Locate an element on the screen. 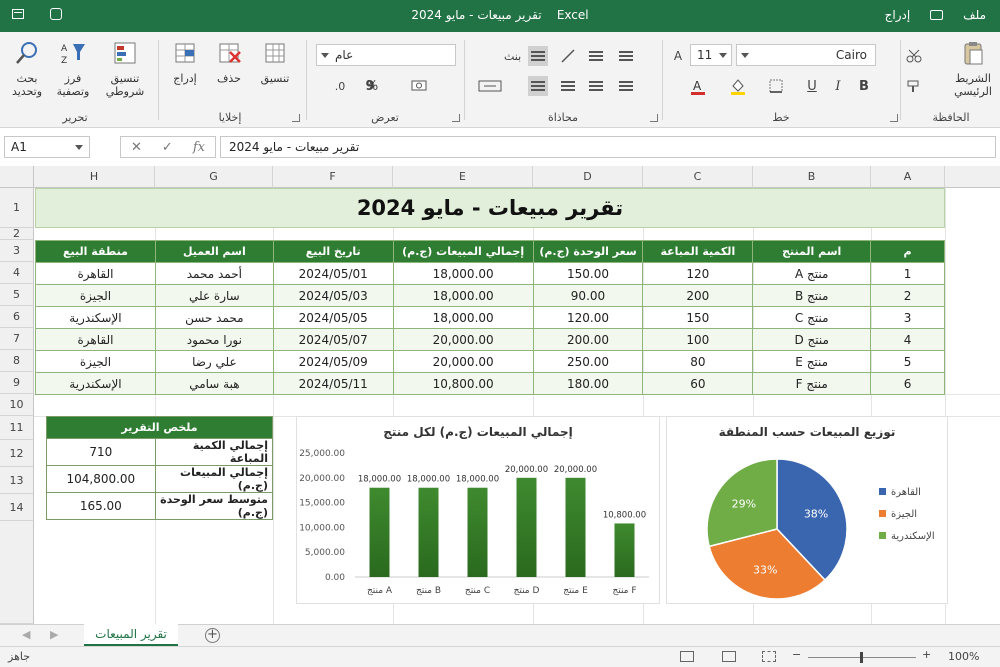  table-cell: 2 is located at coordinates (907, 295).